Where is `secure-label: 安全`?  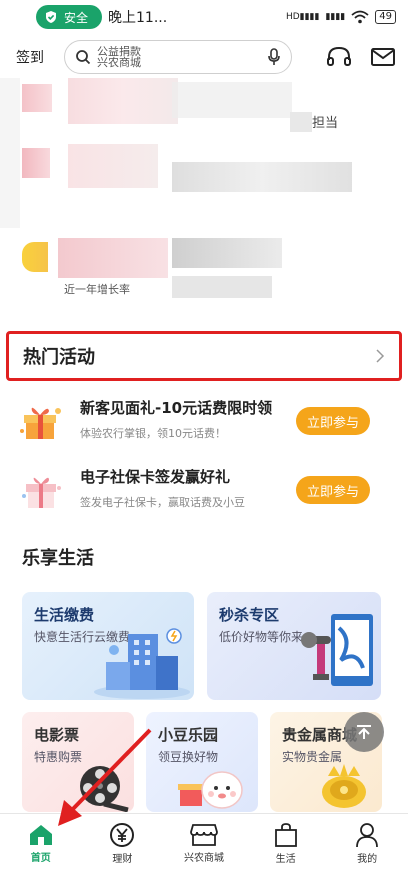
secure-label: 安全 is located at coordinates (76, 17).